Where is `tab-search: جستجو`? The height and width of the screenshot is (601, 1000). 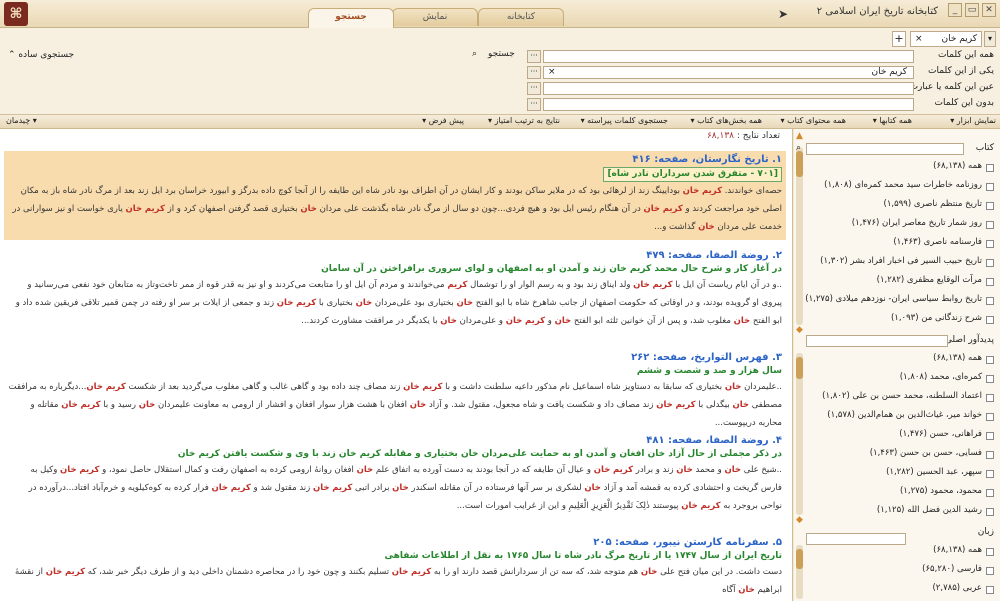 tab-search: جستجو is located at coordinates (351, 18).